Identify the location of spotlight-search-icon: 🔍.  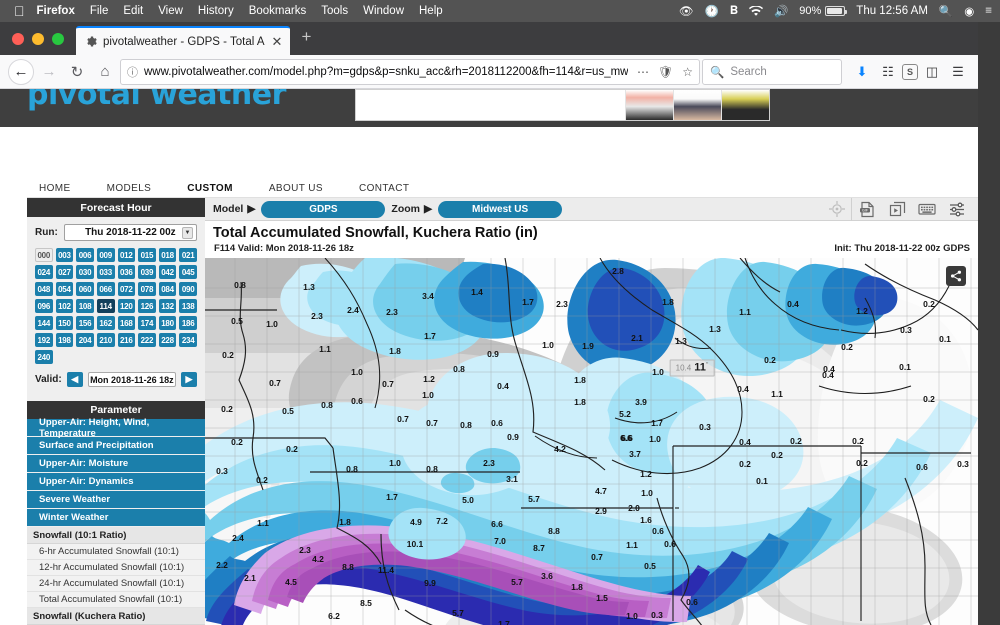
(946, 11).